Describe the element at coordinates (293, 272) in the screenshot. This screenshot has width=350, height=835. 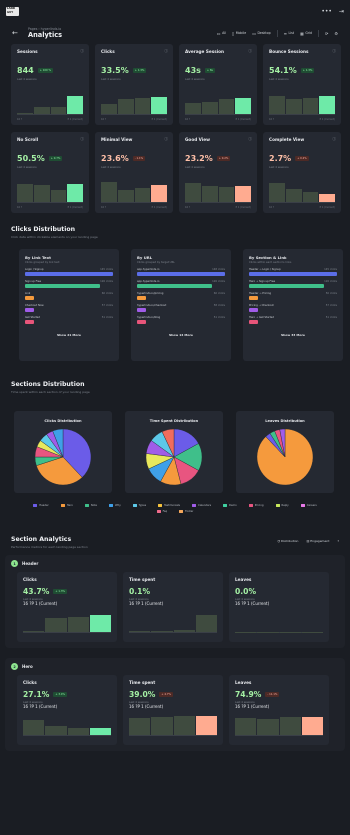
I see `clicks-row: Header → Login / Signup 145 clicks` at that location.